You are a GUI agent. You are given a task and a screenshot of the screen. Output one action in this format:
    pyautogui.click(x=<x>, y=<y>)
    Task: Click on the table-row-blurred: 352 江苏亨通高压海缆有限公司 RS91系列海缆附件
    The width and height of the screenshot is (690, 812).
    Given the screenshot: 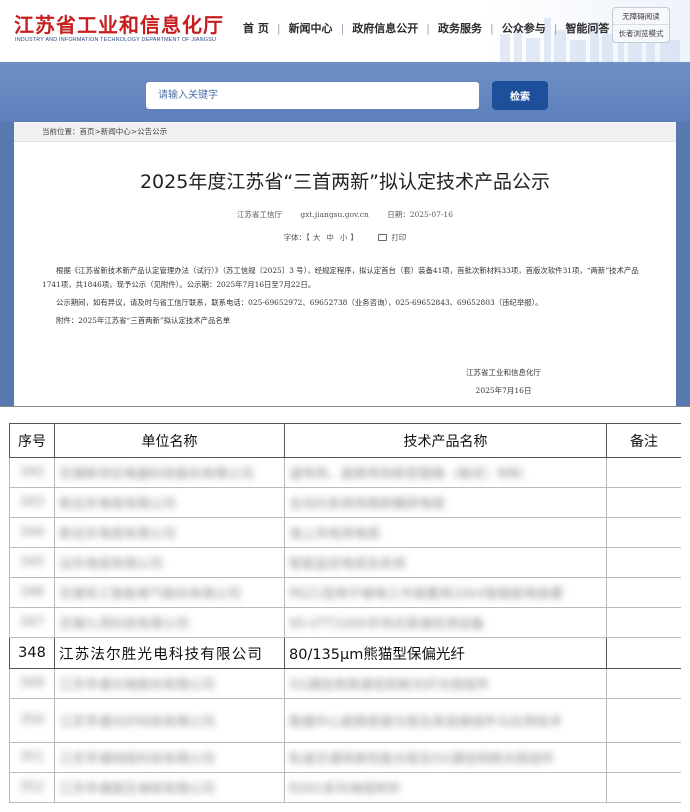 What is the action you would take?
    pyautogui.click(x=345, y=787)
    